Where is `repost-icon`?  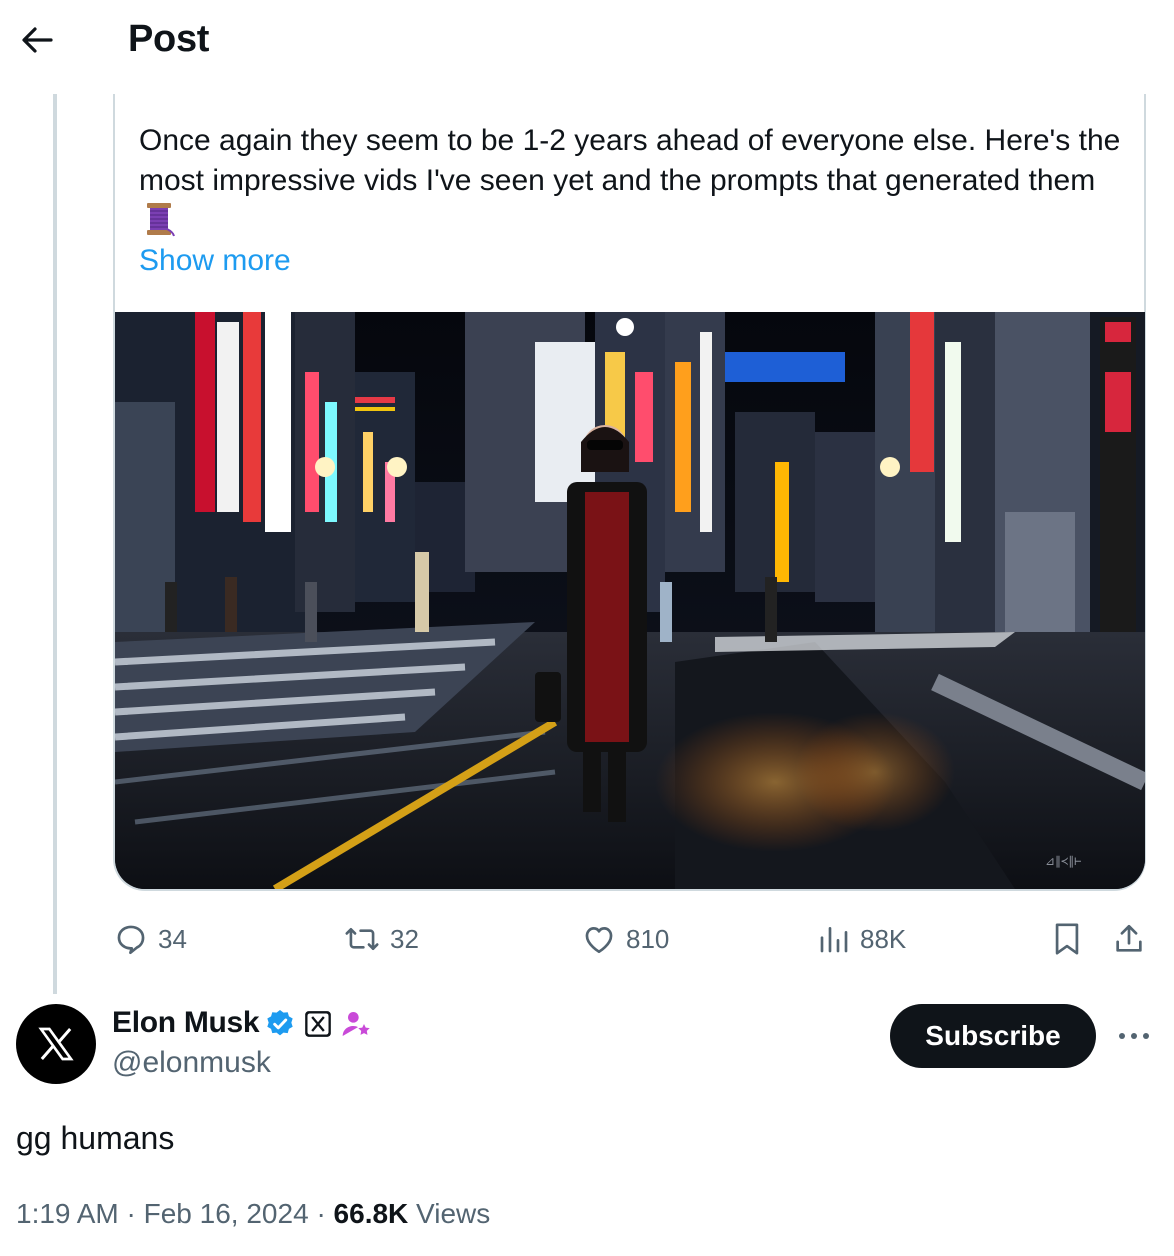
repost-icon is located at coordinates (362, 939).